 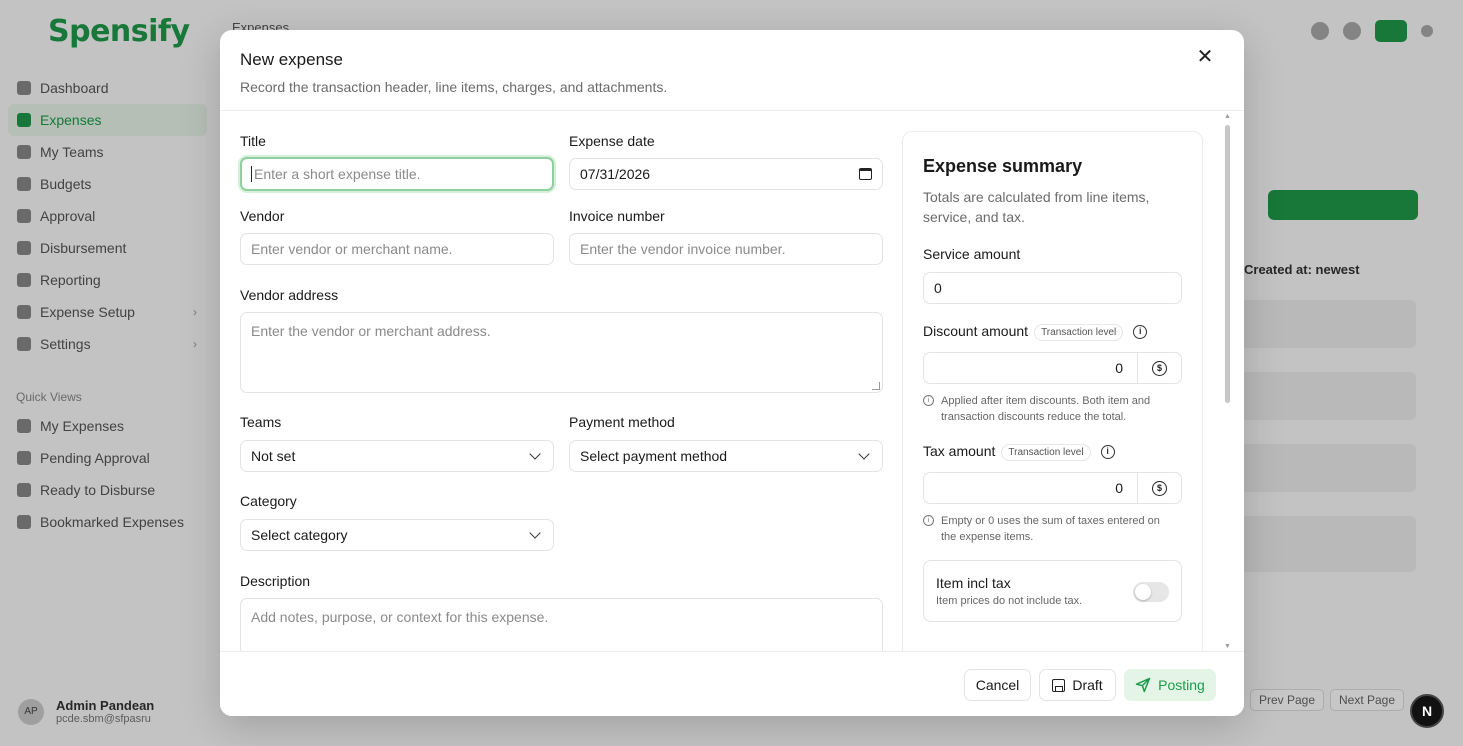 What do you see at coordinates (1003, 166) in the screenshot?
I see `summary-title: Expense summary` at bounding box center [1003, 166].